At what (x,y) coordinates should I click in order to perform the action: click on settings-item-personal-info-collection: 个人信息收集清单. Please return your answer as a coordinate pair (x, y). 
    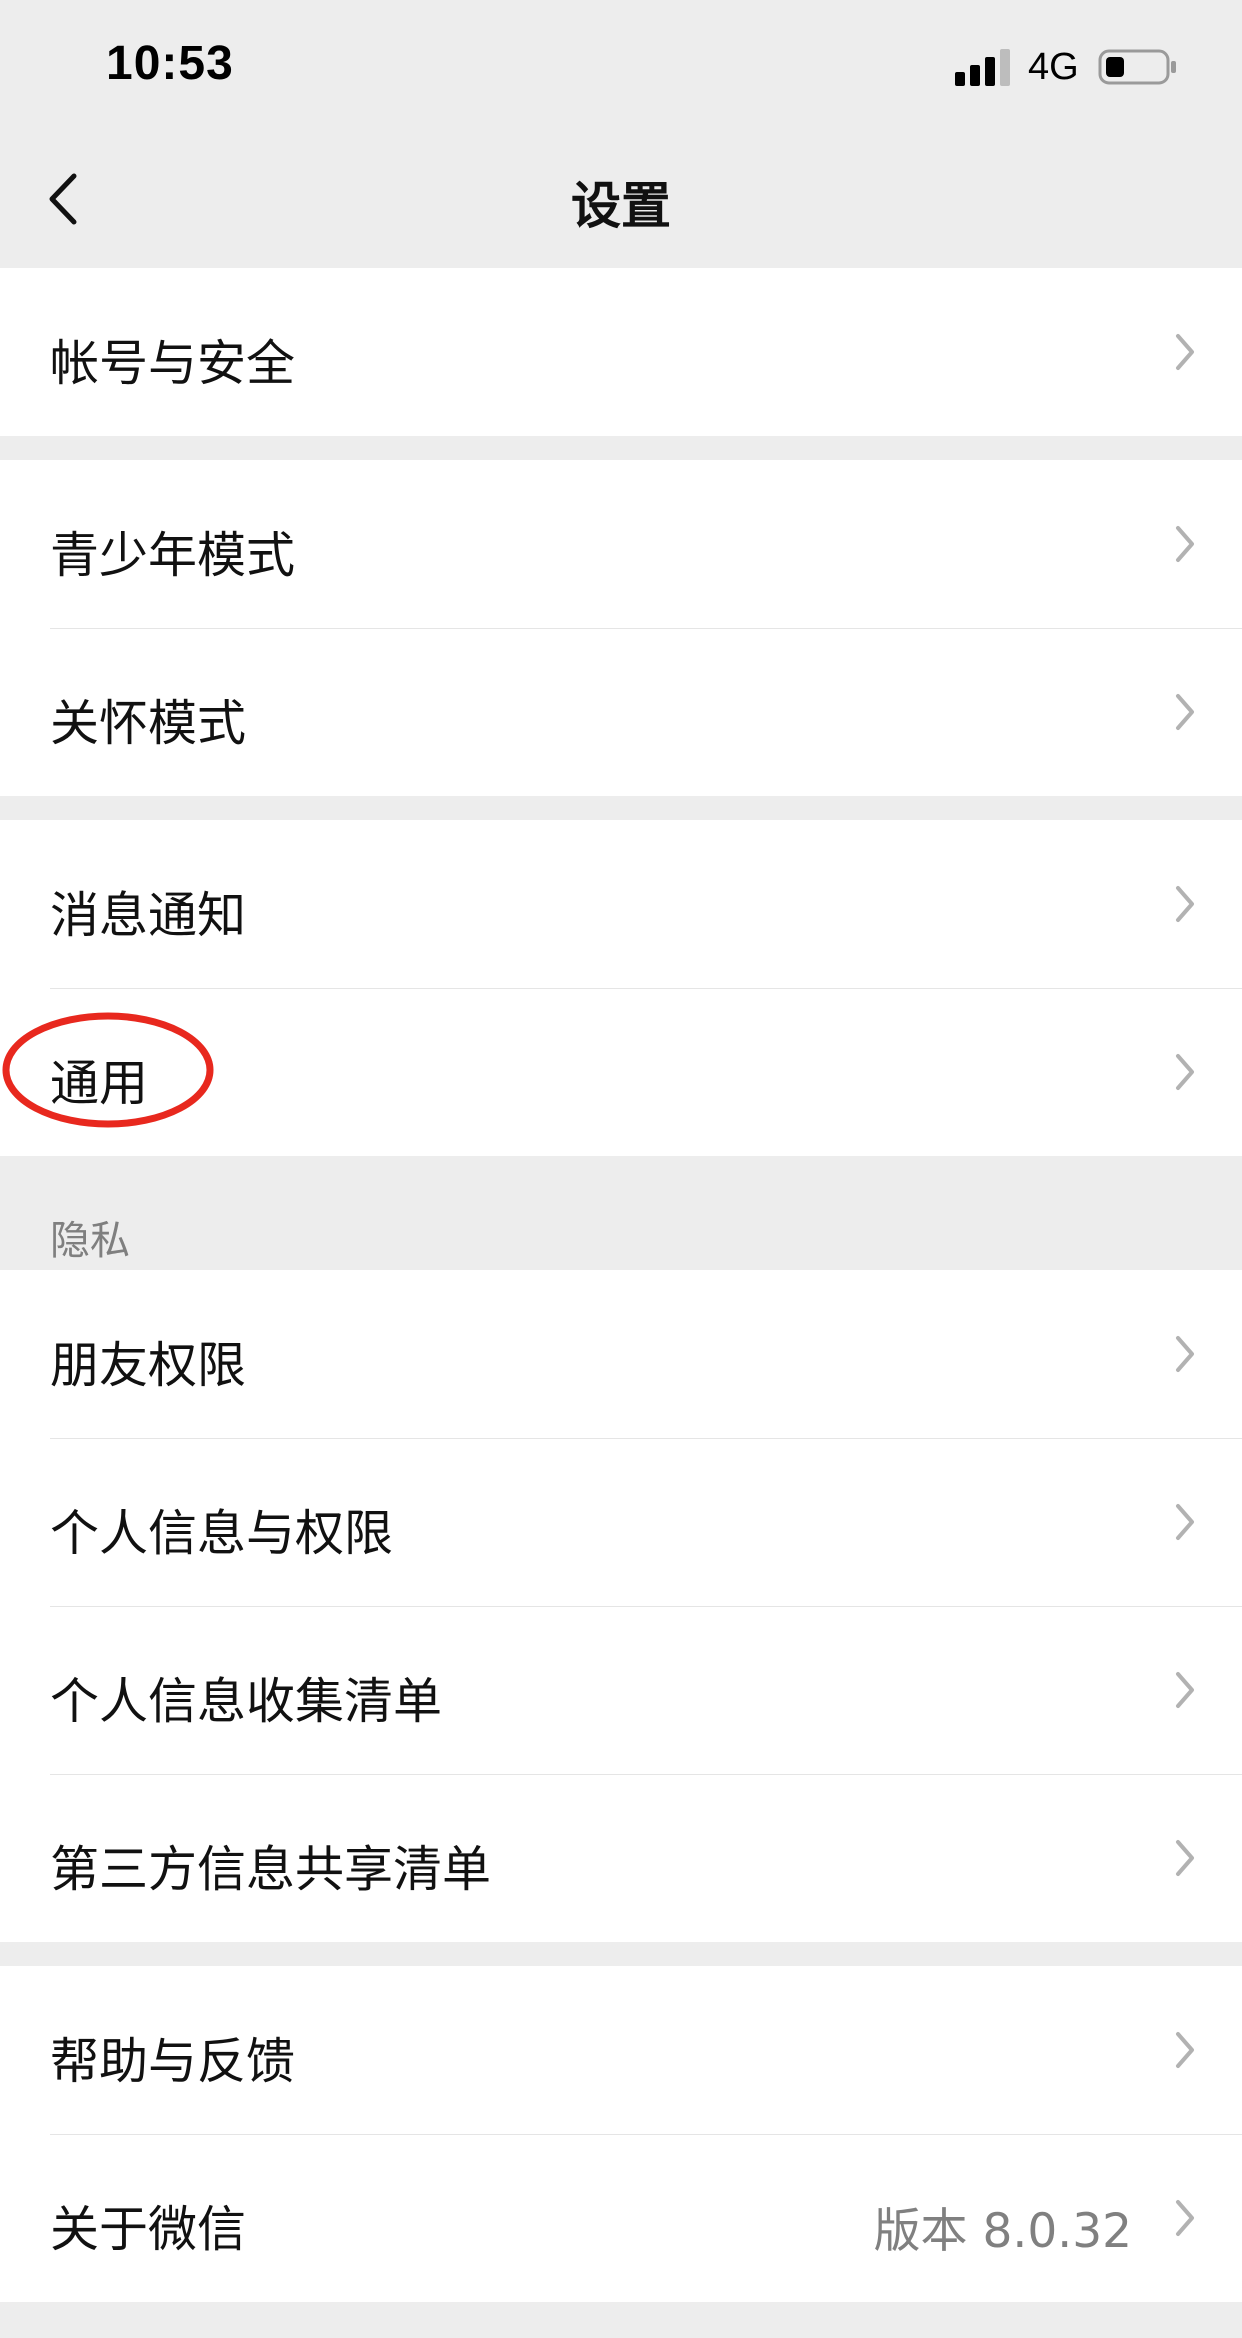
    Looking at the image, I should click on (621, 1690).